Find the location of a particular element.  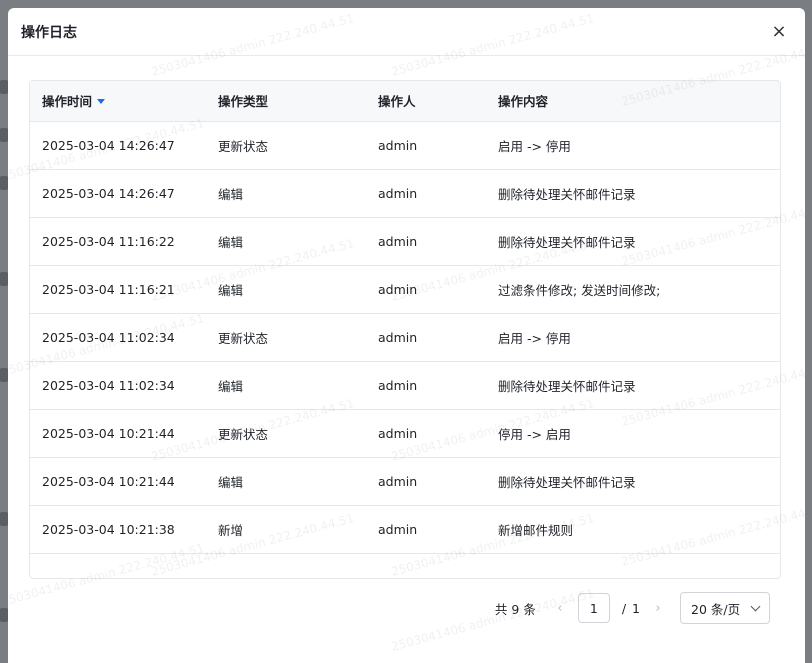

cell-content: 过滤条件修改; 发送时间修改; is located at coordinates (633, 289).